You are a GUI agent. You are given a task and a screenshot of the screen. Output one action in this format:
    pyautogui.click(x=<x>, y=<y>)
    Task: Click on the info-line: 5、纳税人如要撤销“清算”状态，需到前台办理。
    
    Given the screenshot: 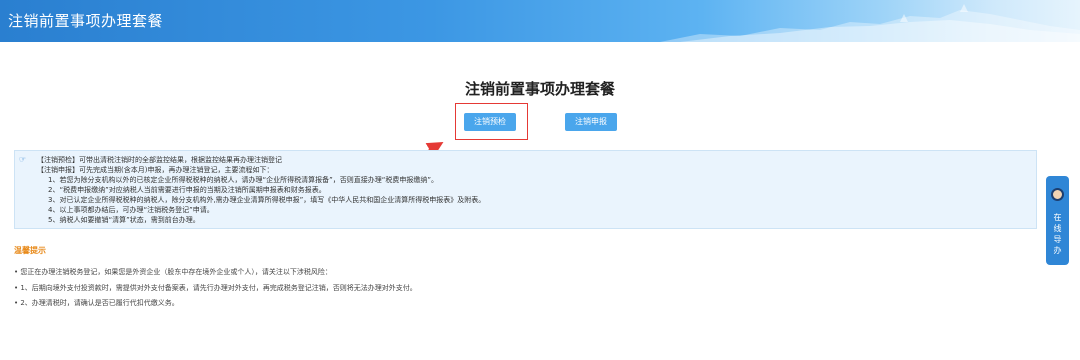 What is the action you would take?
    pyautogui.click(x=124, y=220)
    